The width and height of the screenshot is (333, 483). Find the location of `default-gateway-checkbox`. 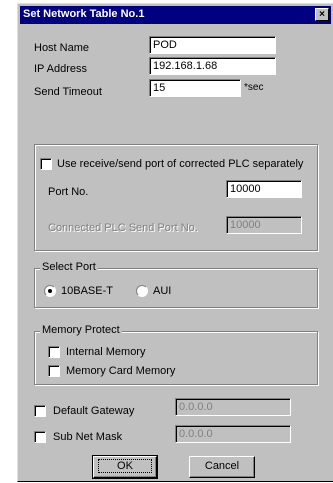

default-gateway-checkbox is located at coordinates (40, 411).